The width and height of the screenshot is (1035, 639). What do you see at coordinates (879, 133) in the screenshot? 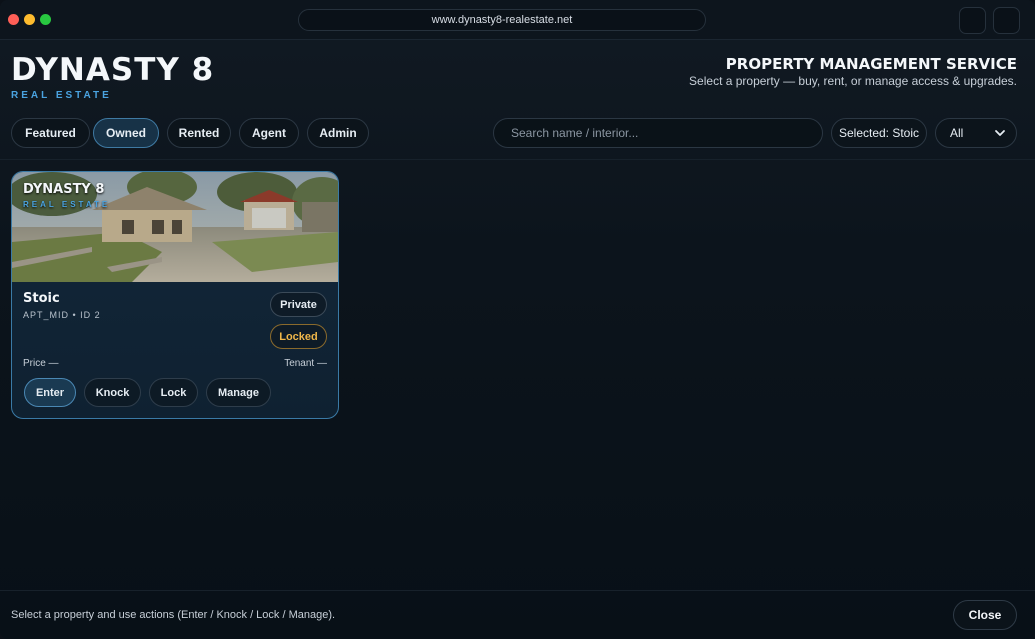
I see `selected-property-indicator: Selected: Stoic` at bounding box center [879, 133].